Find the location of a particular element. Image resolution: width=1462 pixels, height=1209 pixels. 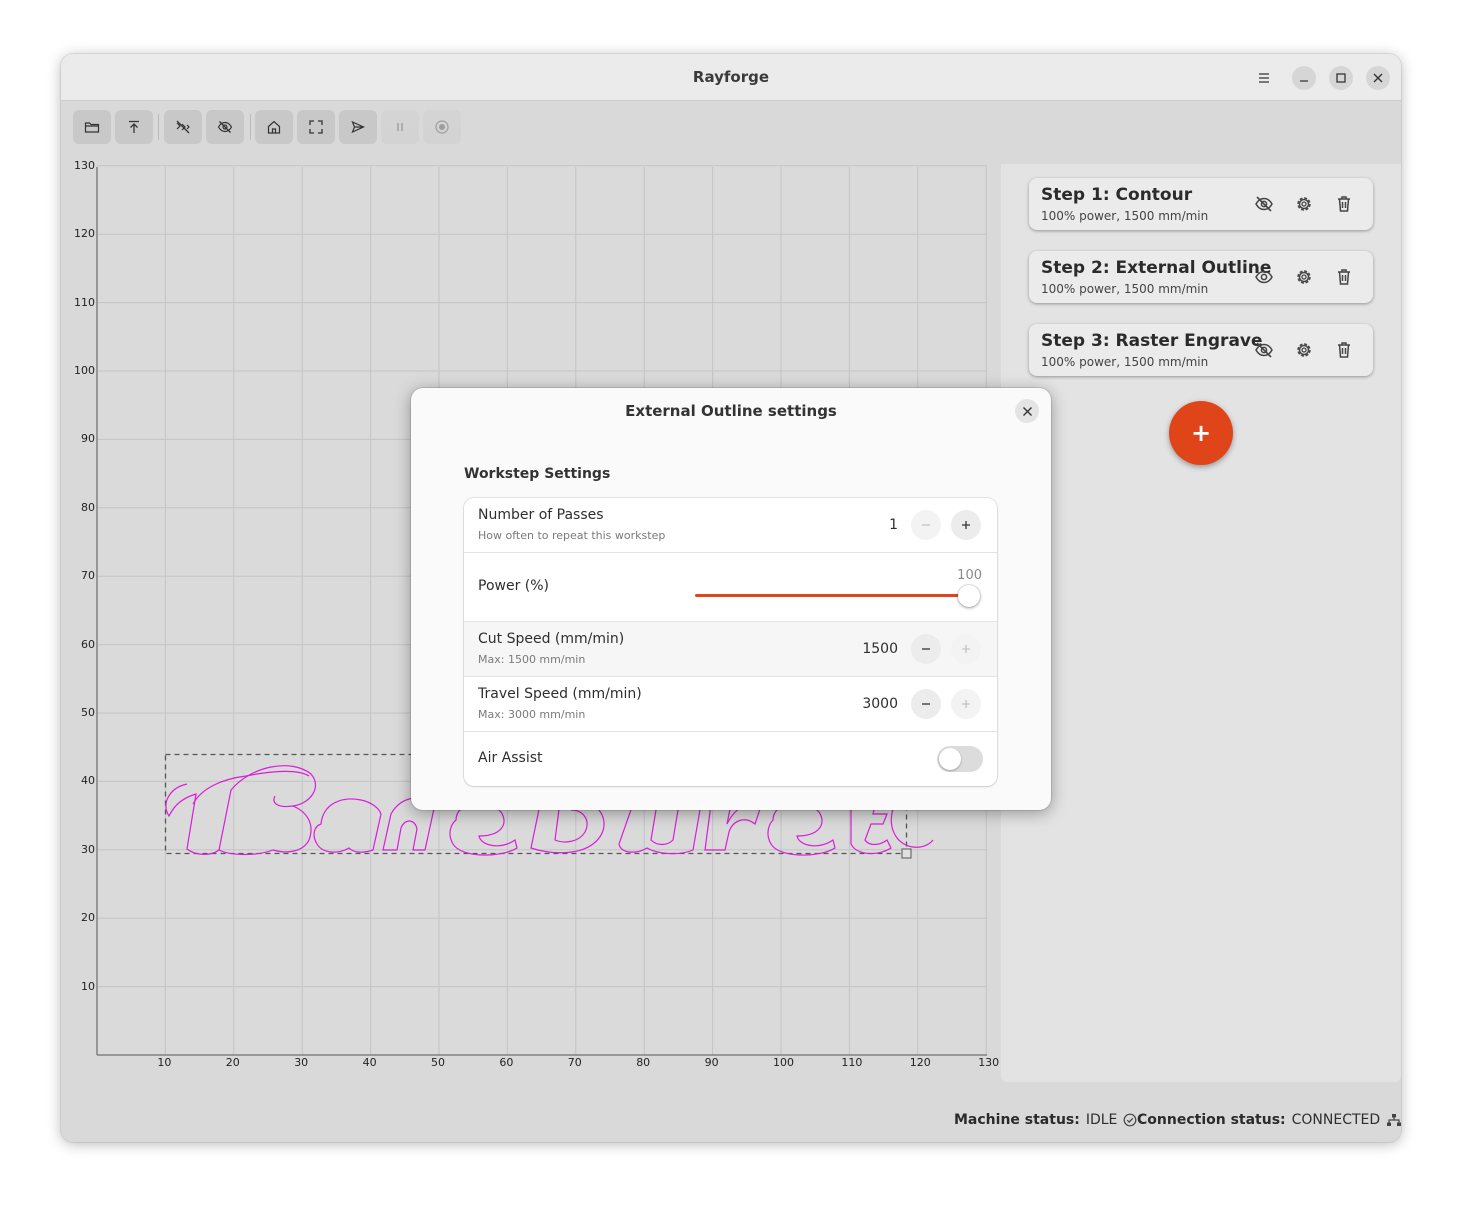

window-title: Rayforge is located at coordinates (731, 77).